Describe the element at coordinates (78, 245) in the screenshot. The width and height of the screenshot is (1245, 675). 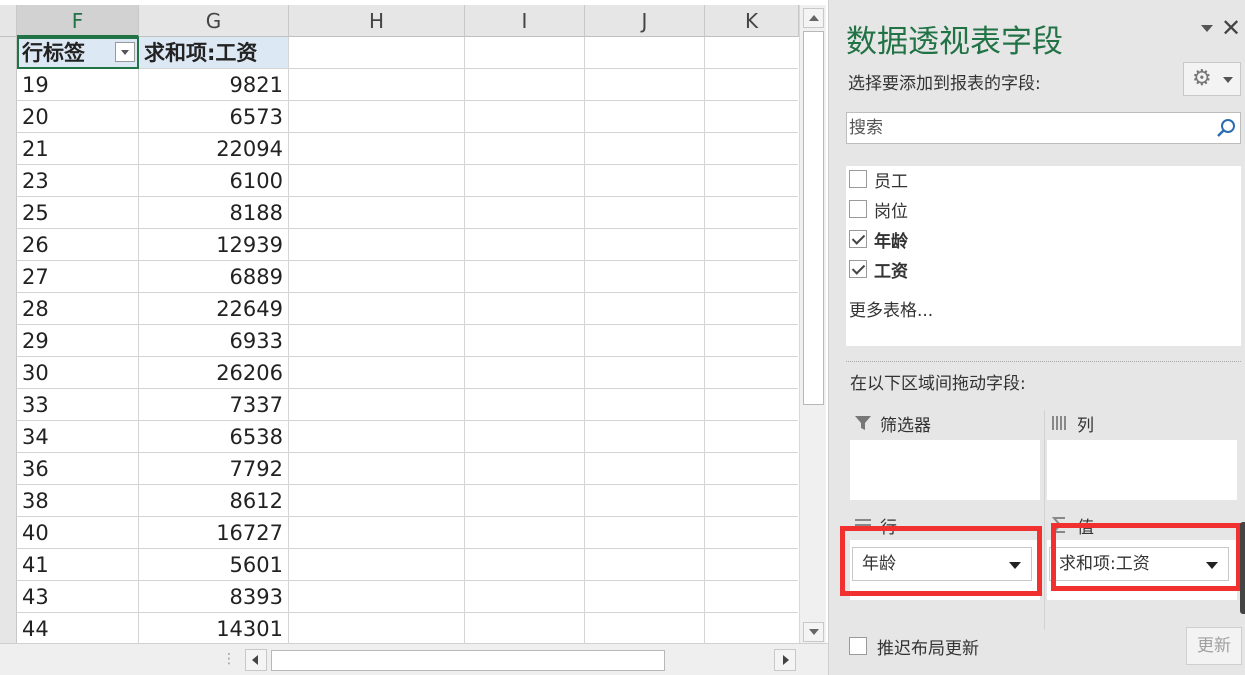
I see `age-cell: 26` at that location.